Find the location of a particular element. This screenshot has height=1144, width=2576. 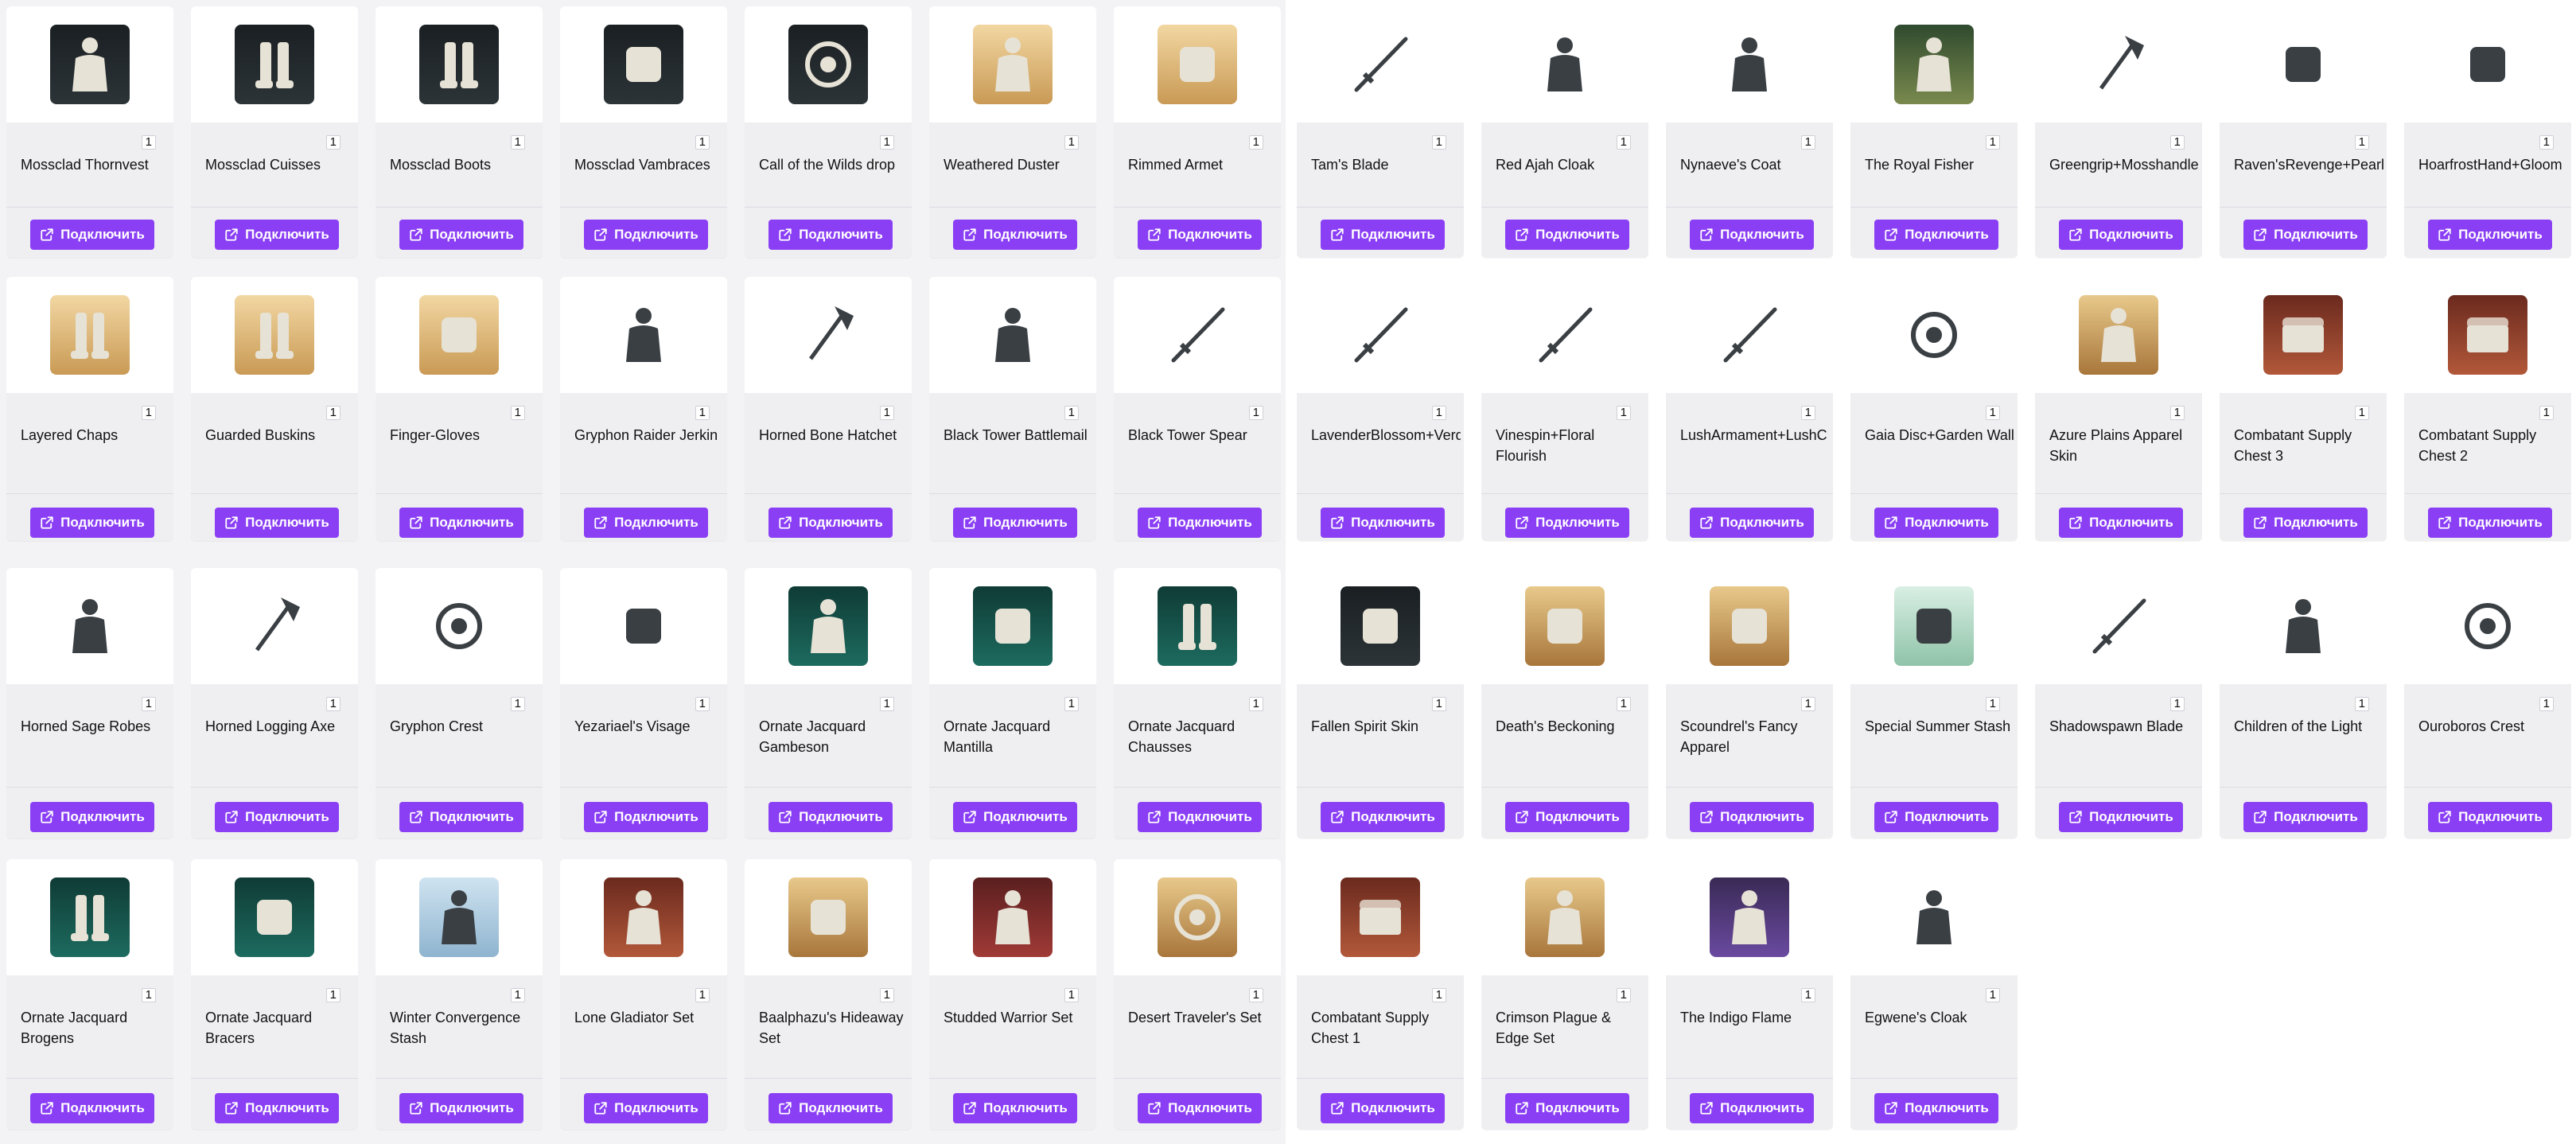

axe-icon is located at coordinates (275, 626).